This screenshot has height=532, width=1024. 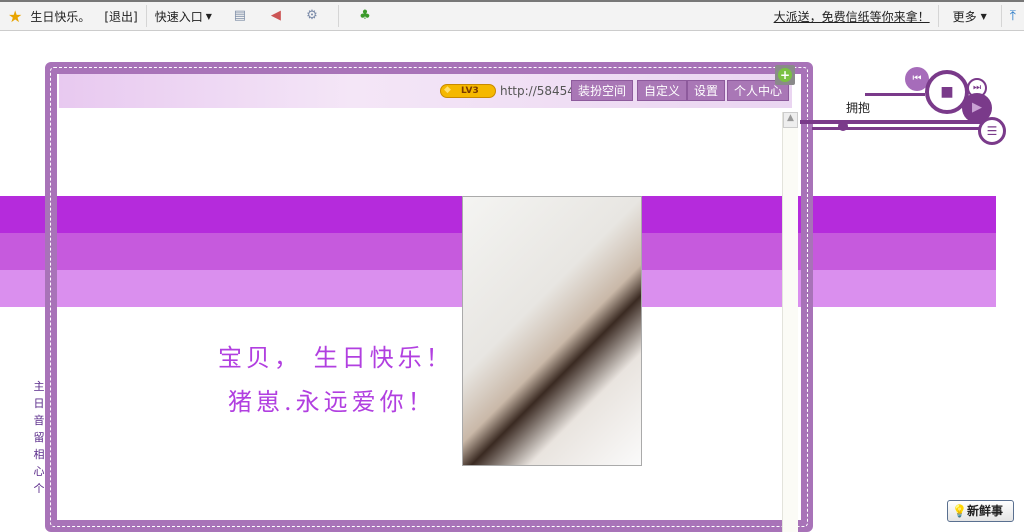 What do you see at coordinates (39, 488) in the screenshot?
I see `nav-item: 个` at bounding box center [39, 488].